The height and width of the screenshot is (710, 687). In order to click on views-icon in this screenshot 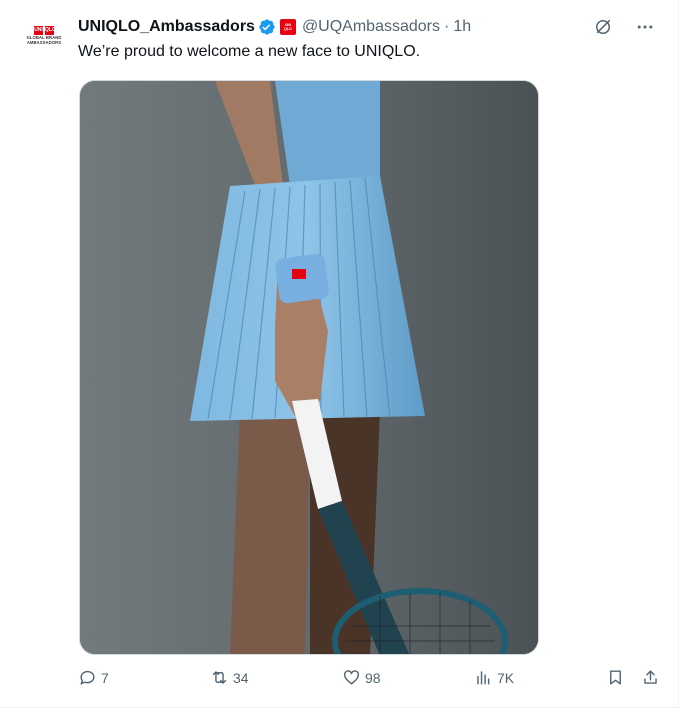, I will do `click(483, 678)`.